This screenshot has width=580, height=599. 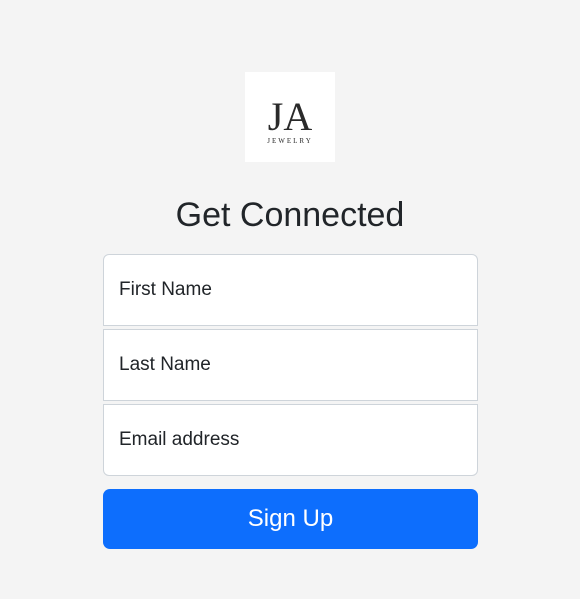 I want to click on first-name-field, so click(x=290, y=290).